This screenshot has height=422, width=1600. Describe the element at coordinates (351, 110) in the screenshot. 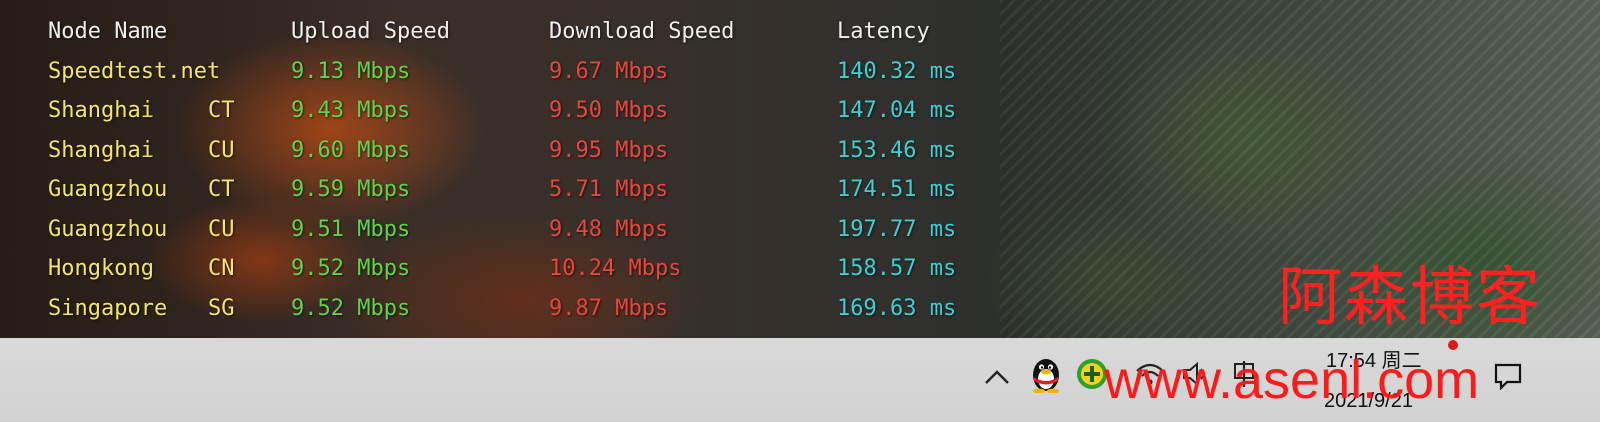

I see `upload-speed-value: 9.43 Mbps` at that location.